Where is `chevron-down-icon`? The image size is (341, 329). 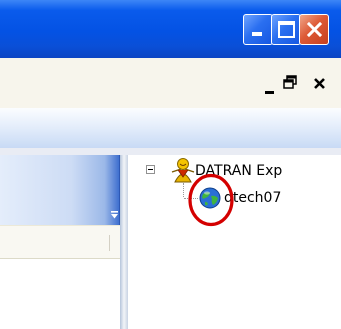
chevron-down-icon is located at coordinates (114, 215).